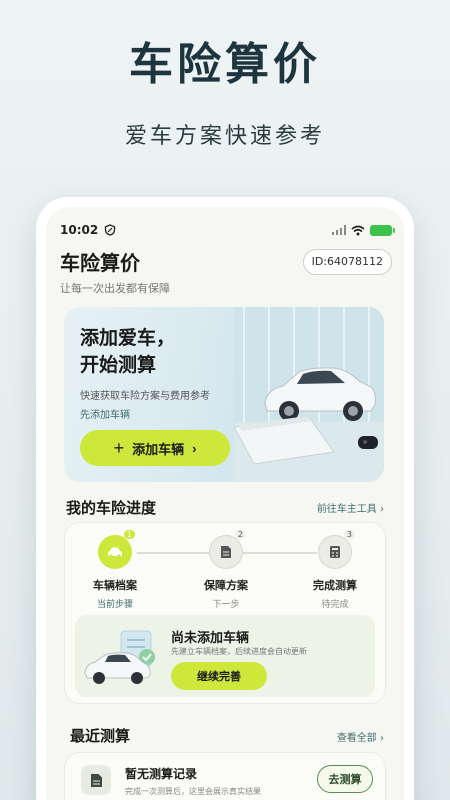  I want to click on shield-icon, so click(110, 230).